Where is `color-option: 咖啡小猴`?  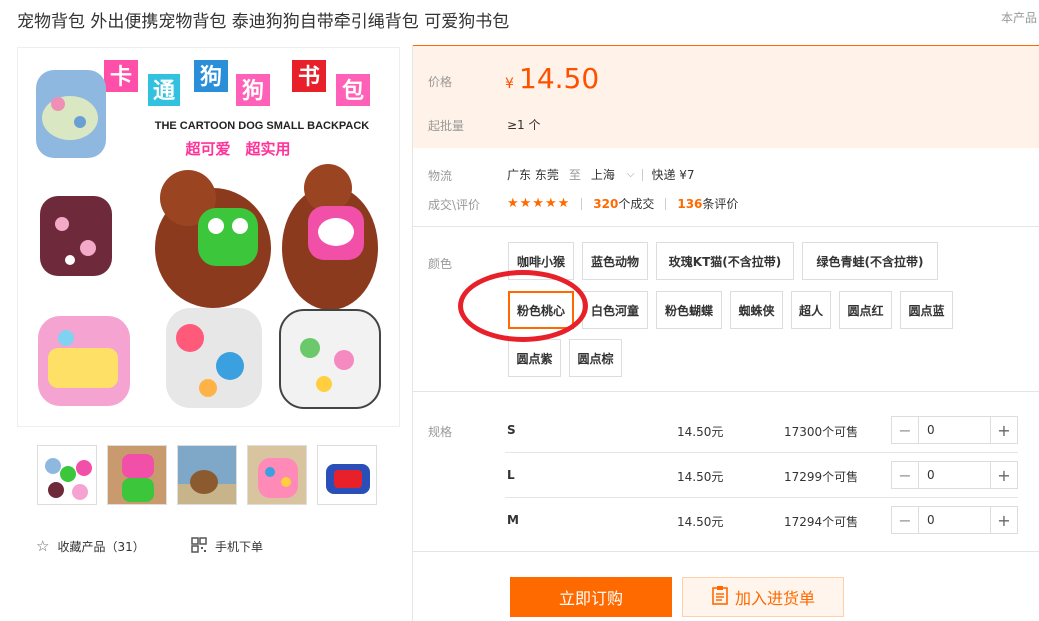
color-option: 咖啡小猴 is located at coordinates (541, 261).